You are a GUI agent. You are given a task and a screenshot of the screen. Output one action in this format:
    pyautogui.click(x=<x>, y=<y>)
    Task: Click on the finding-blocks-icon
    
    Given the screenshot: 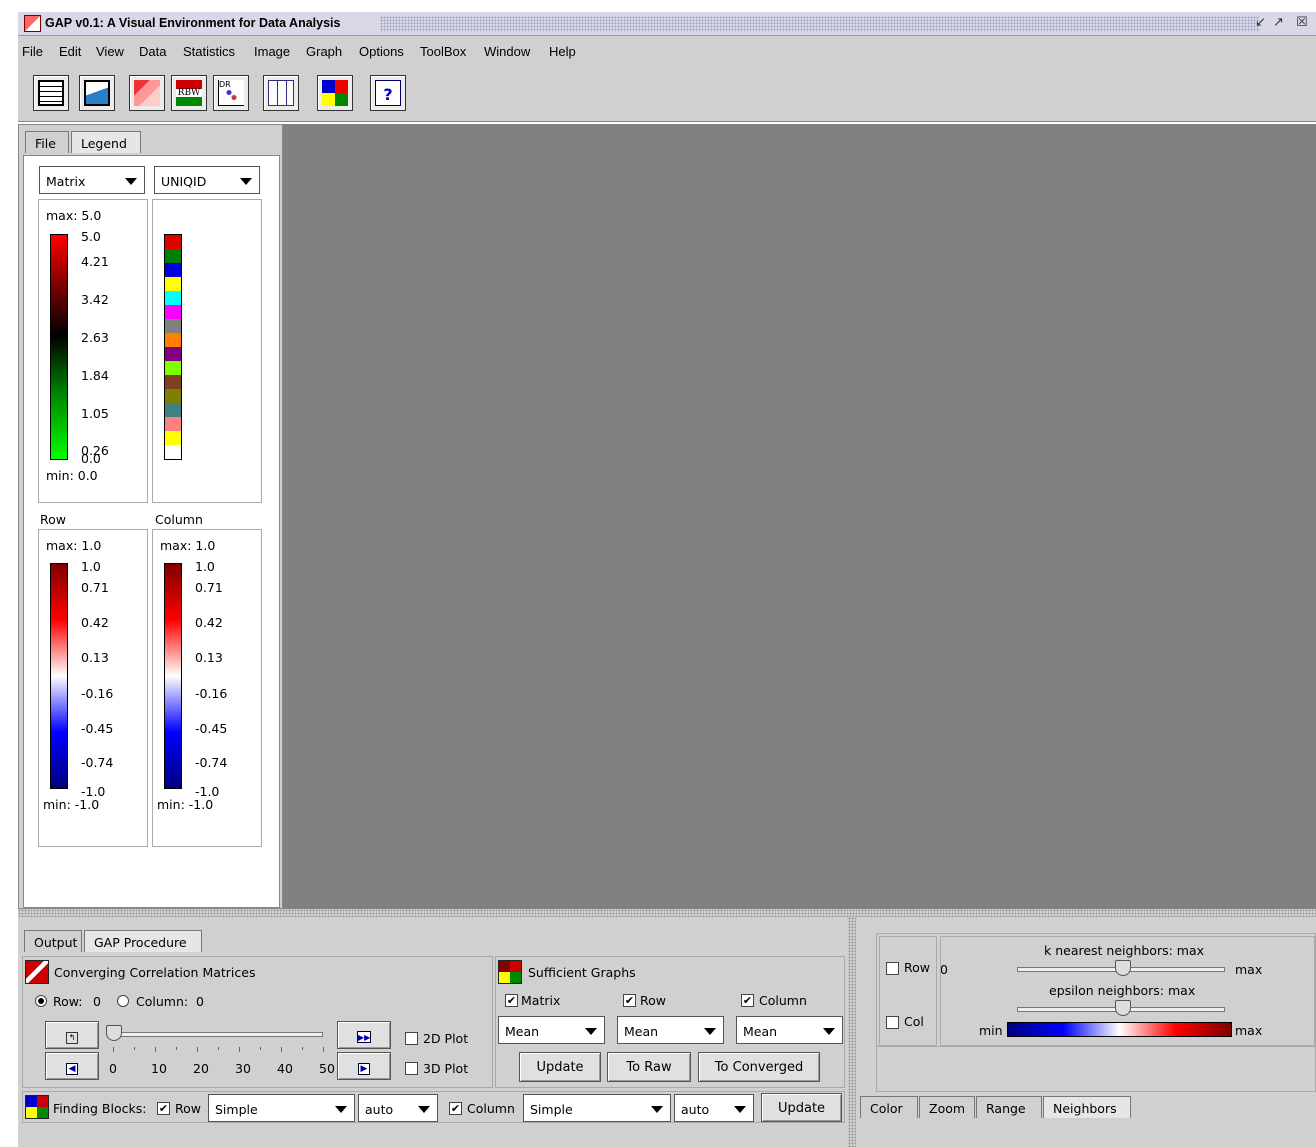 What is the action you would take?
    pyautogui.click(x=37, y=1107)
    